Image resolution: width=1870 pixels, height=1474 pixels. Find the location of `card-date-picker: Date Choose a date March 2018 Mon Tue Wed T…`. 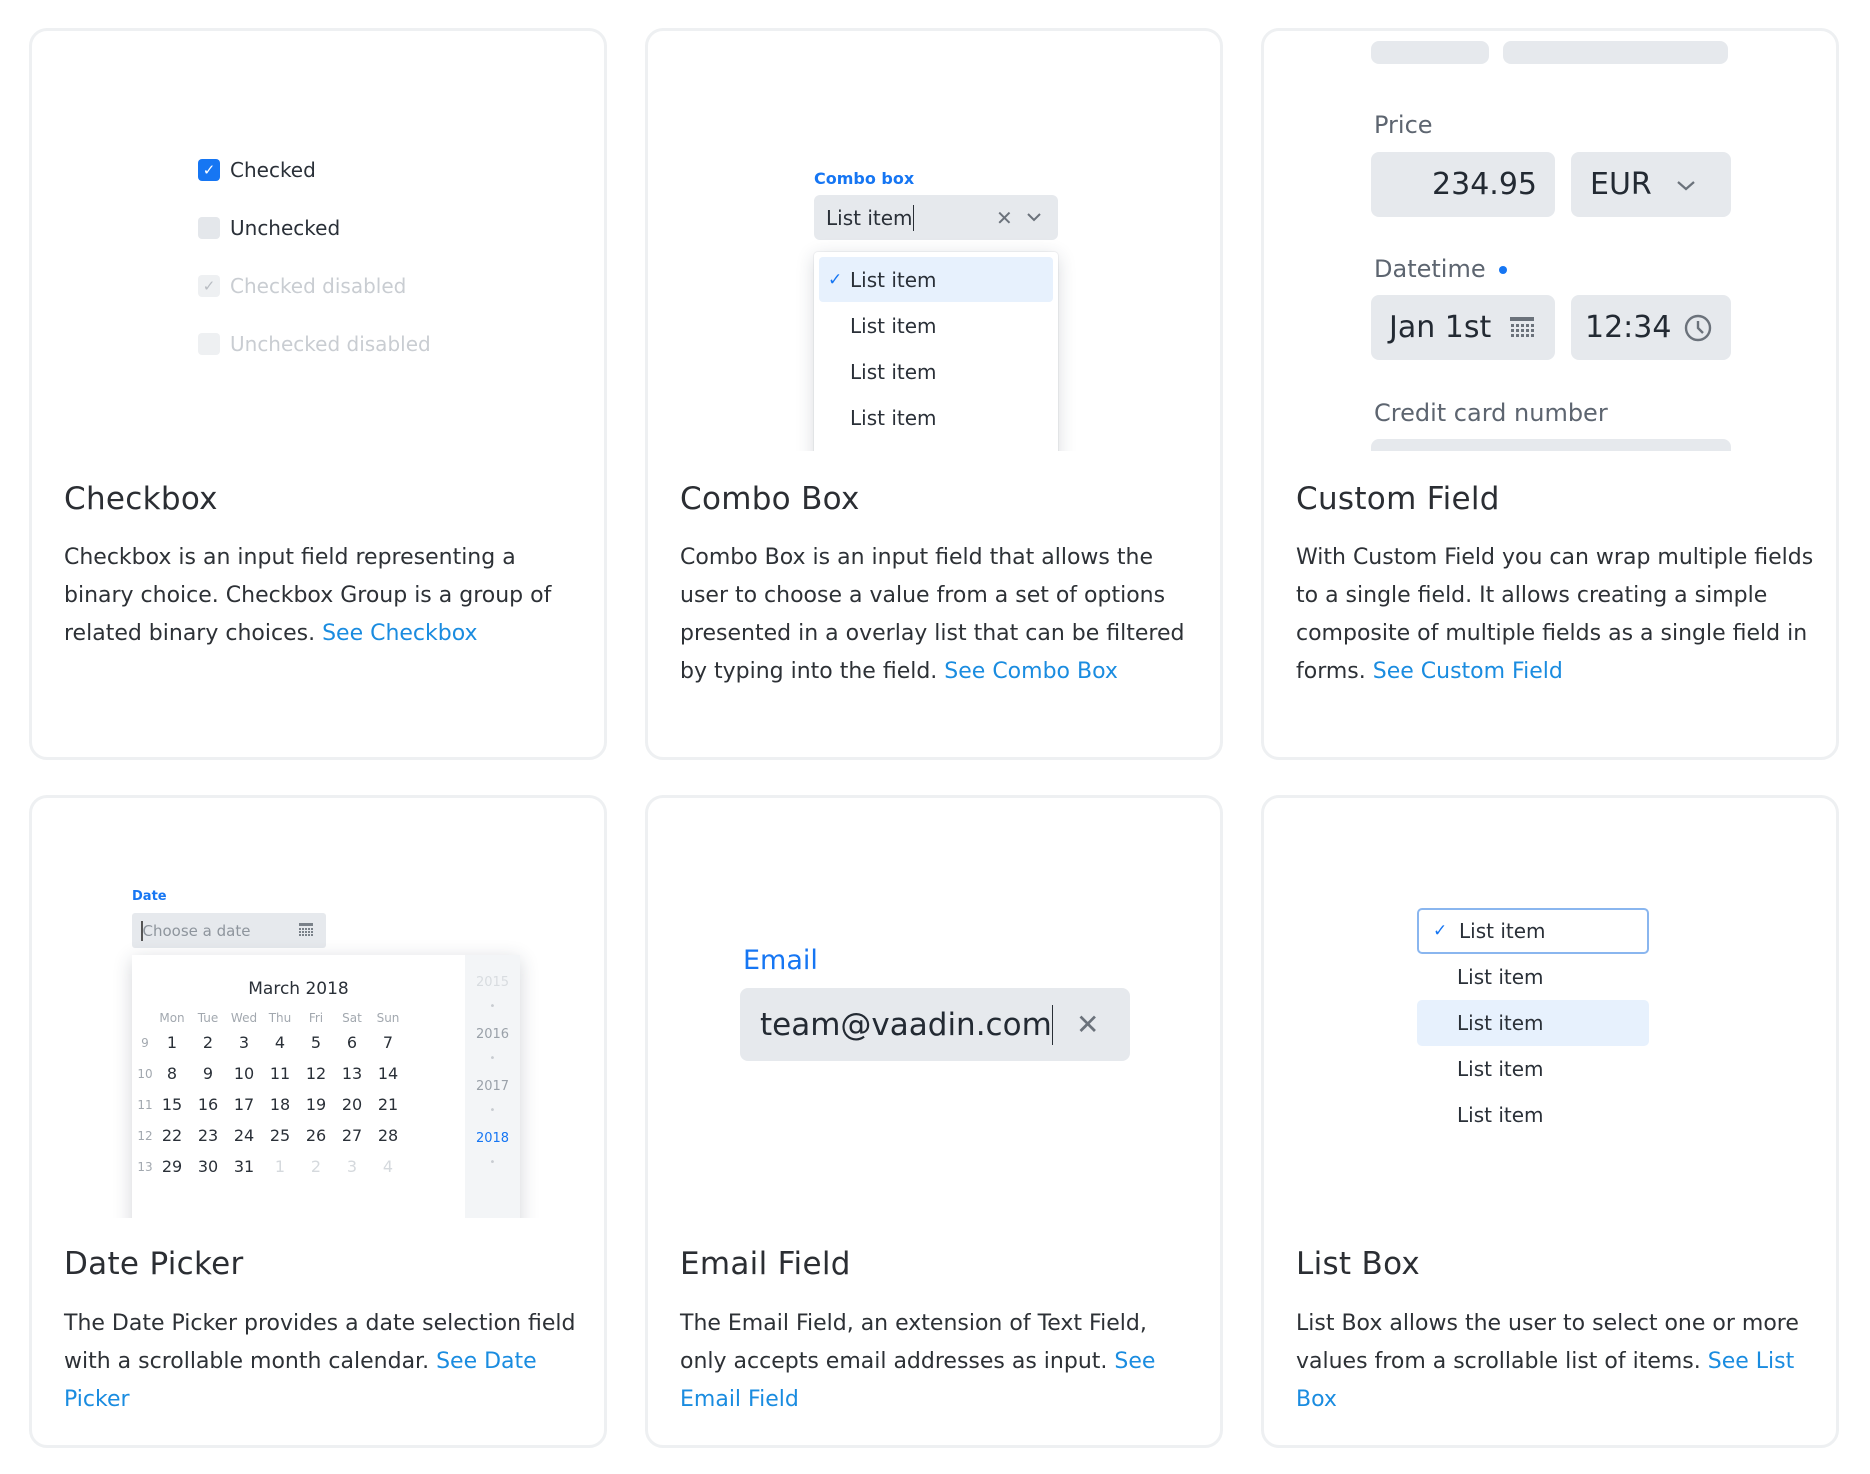

card-date-picker: Date Choose a date March 2018 Mon Tue Wed T… is located at coordinates (318, 1121).